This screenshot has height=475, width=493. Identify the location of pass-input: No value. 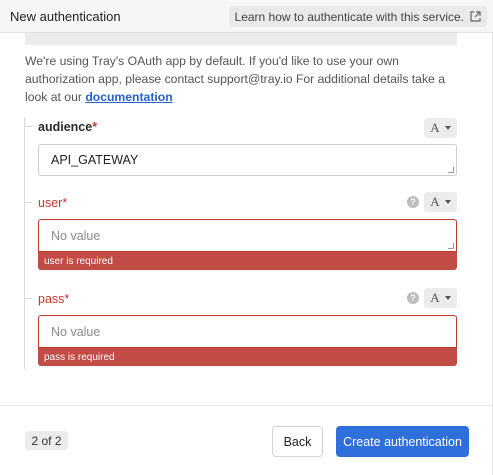
(247, 331).